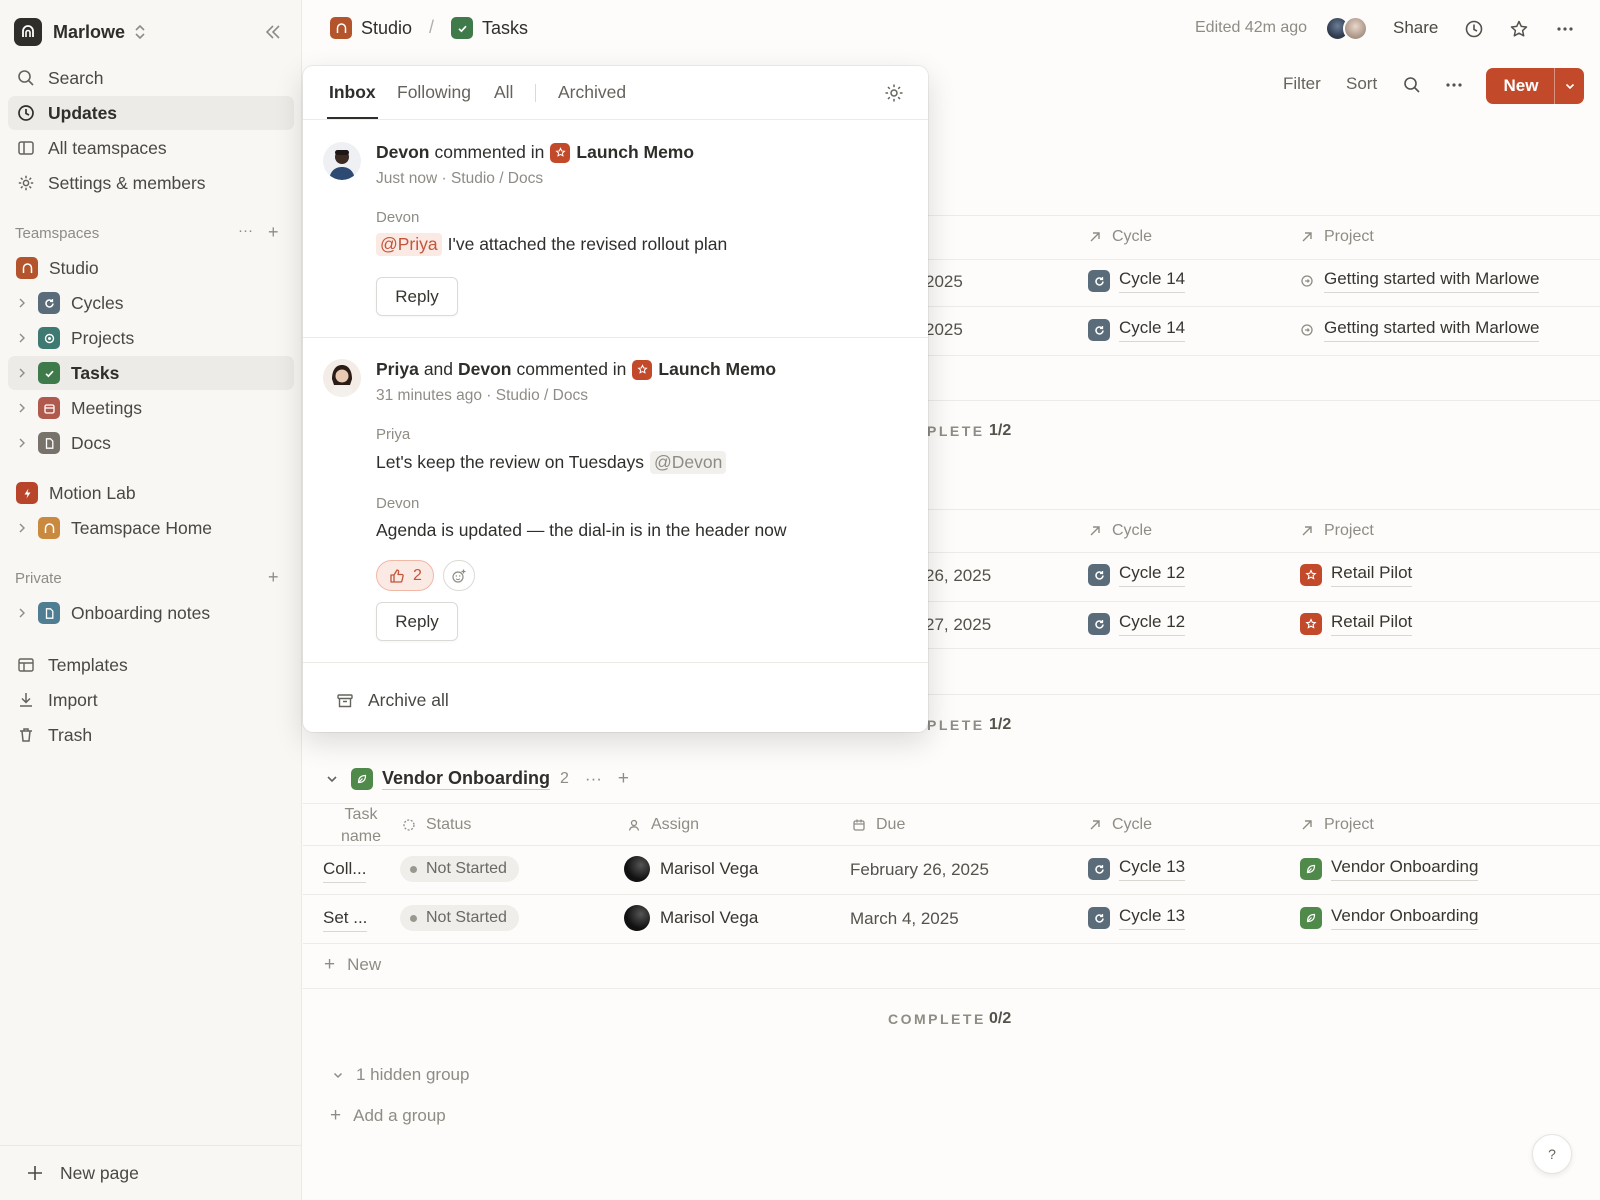 The image size is (1600, 1200). Describe the element at coordinates (592, 92) in the screenshot. I see `tab-archived: Archived` at that location.